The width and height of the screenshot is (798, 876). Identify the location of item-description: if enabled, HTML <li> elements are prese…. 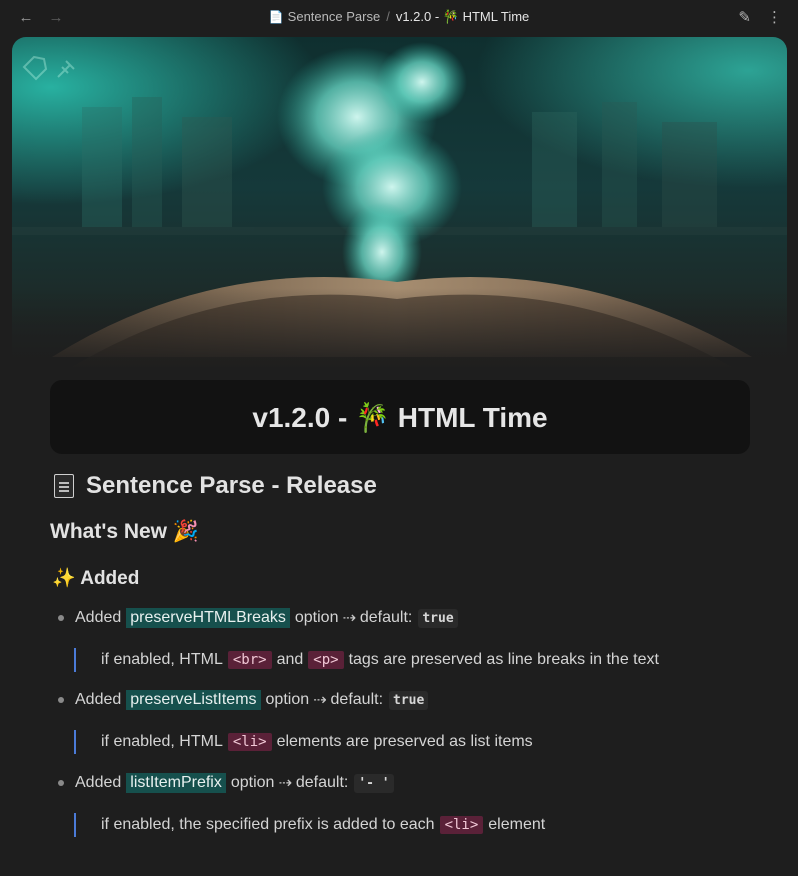
(303, 742).